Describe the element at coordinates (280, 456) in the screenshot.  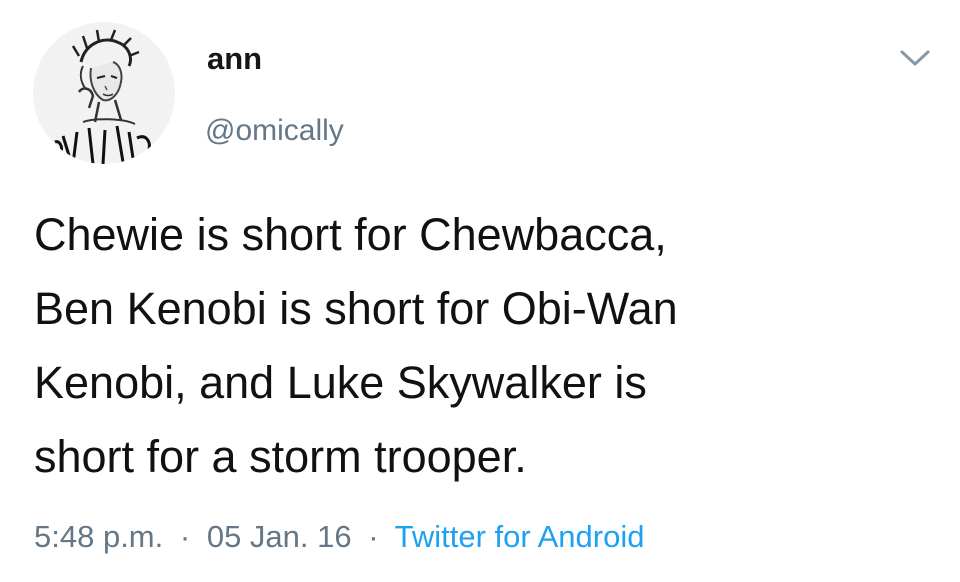
I see `tweet-text-line: short for a storm trooper.` at that location.